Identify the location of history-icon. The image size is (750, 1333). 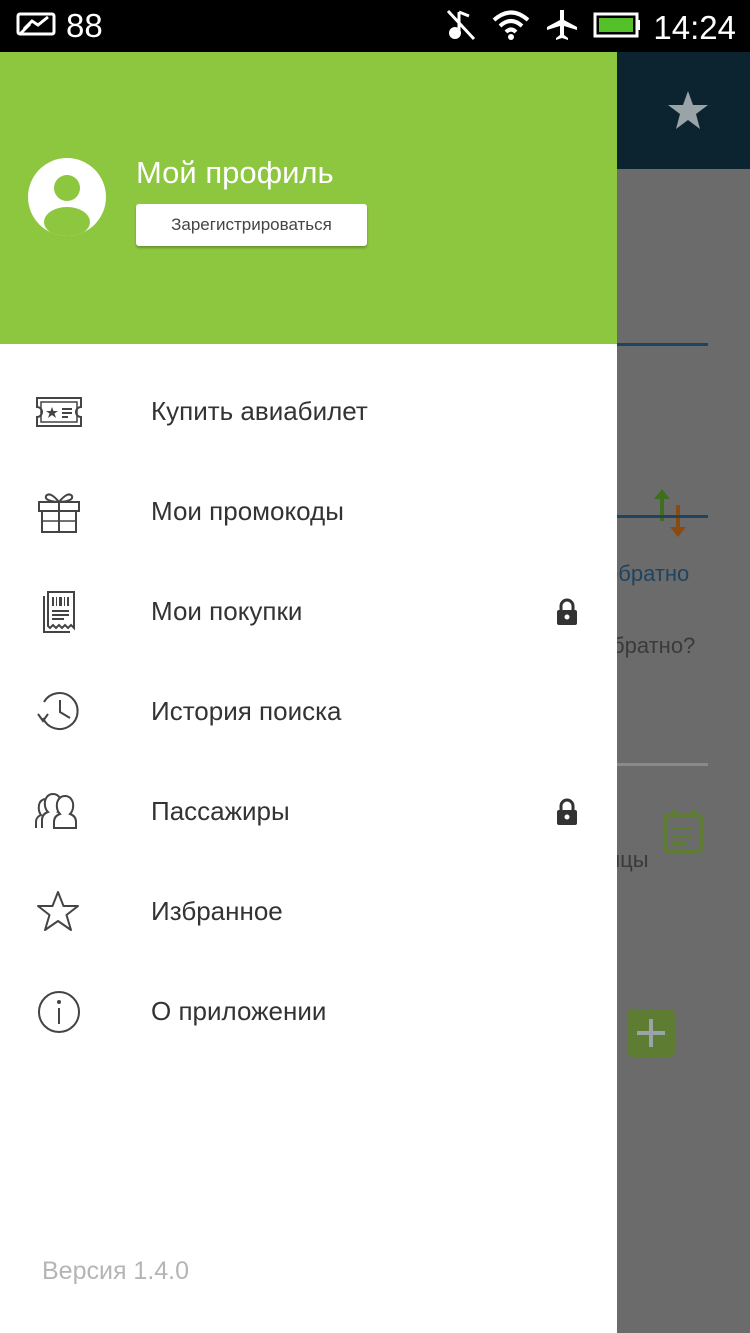
(59, 712).